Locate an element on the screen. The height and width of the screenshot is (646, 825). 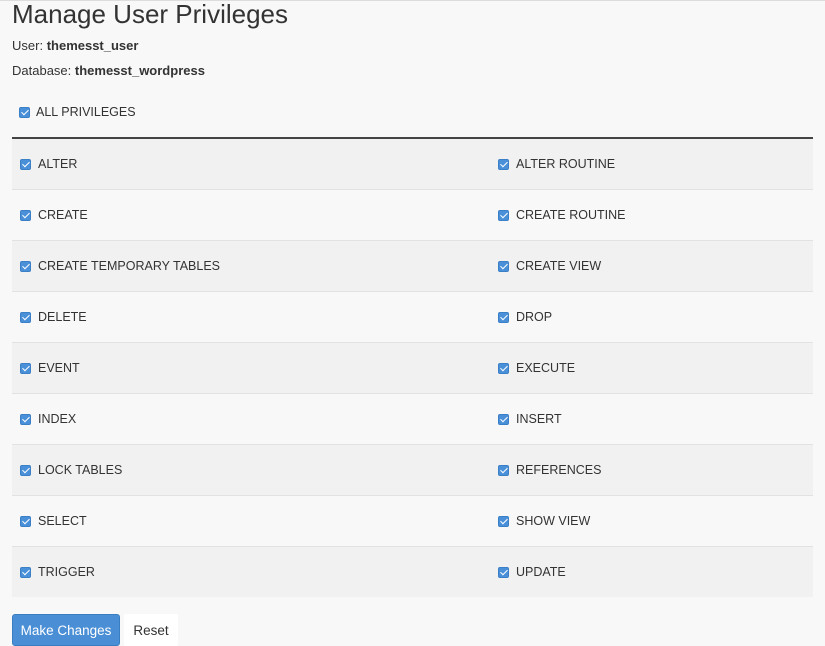
privilege-option: INDEX is located at coordinates (48, 419).